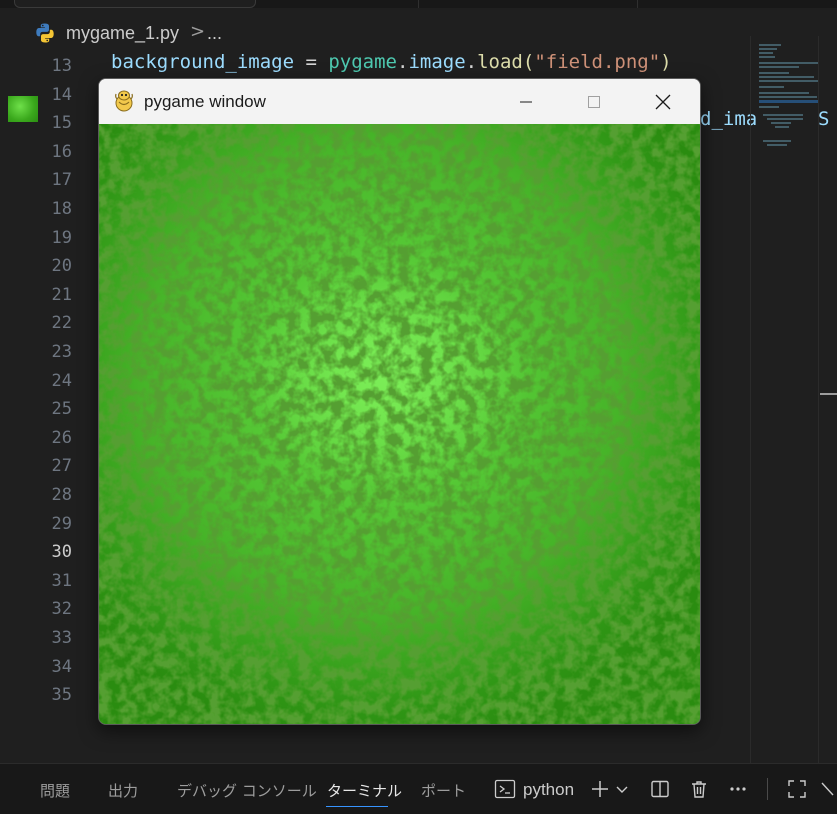  What do you see at coordinates (767, 789) in the screenshot?
I see `toolbar-separator` at bounding box center [767, 789].